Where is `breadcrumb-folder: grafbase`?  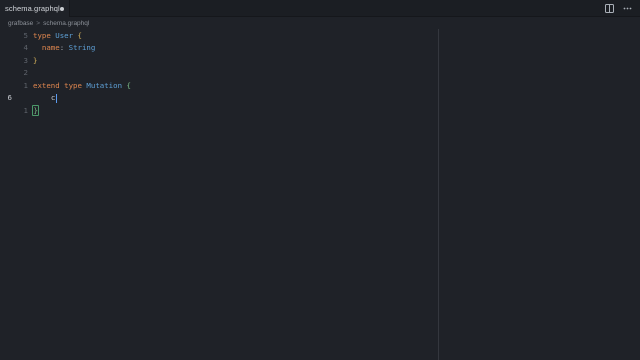 breadcrumb-folder: grafbase is located at coordinates (20, 23).